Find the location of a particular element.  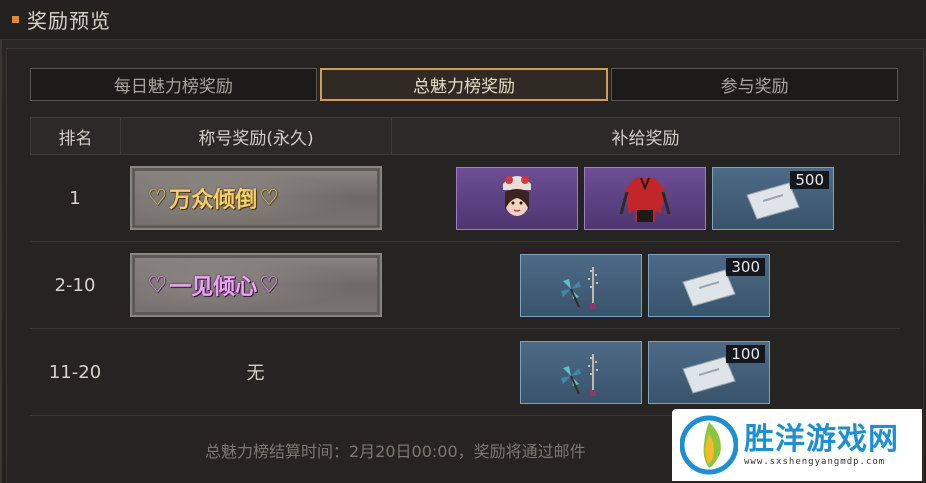

tab-total-charm-reward: 总魅力榜奖励 is located at coordinates (464, 84).